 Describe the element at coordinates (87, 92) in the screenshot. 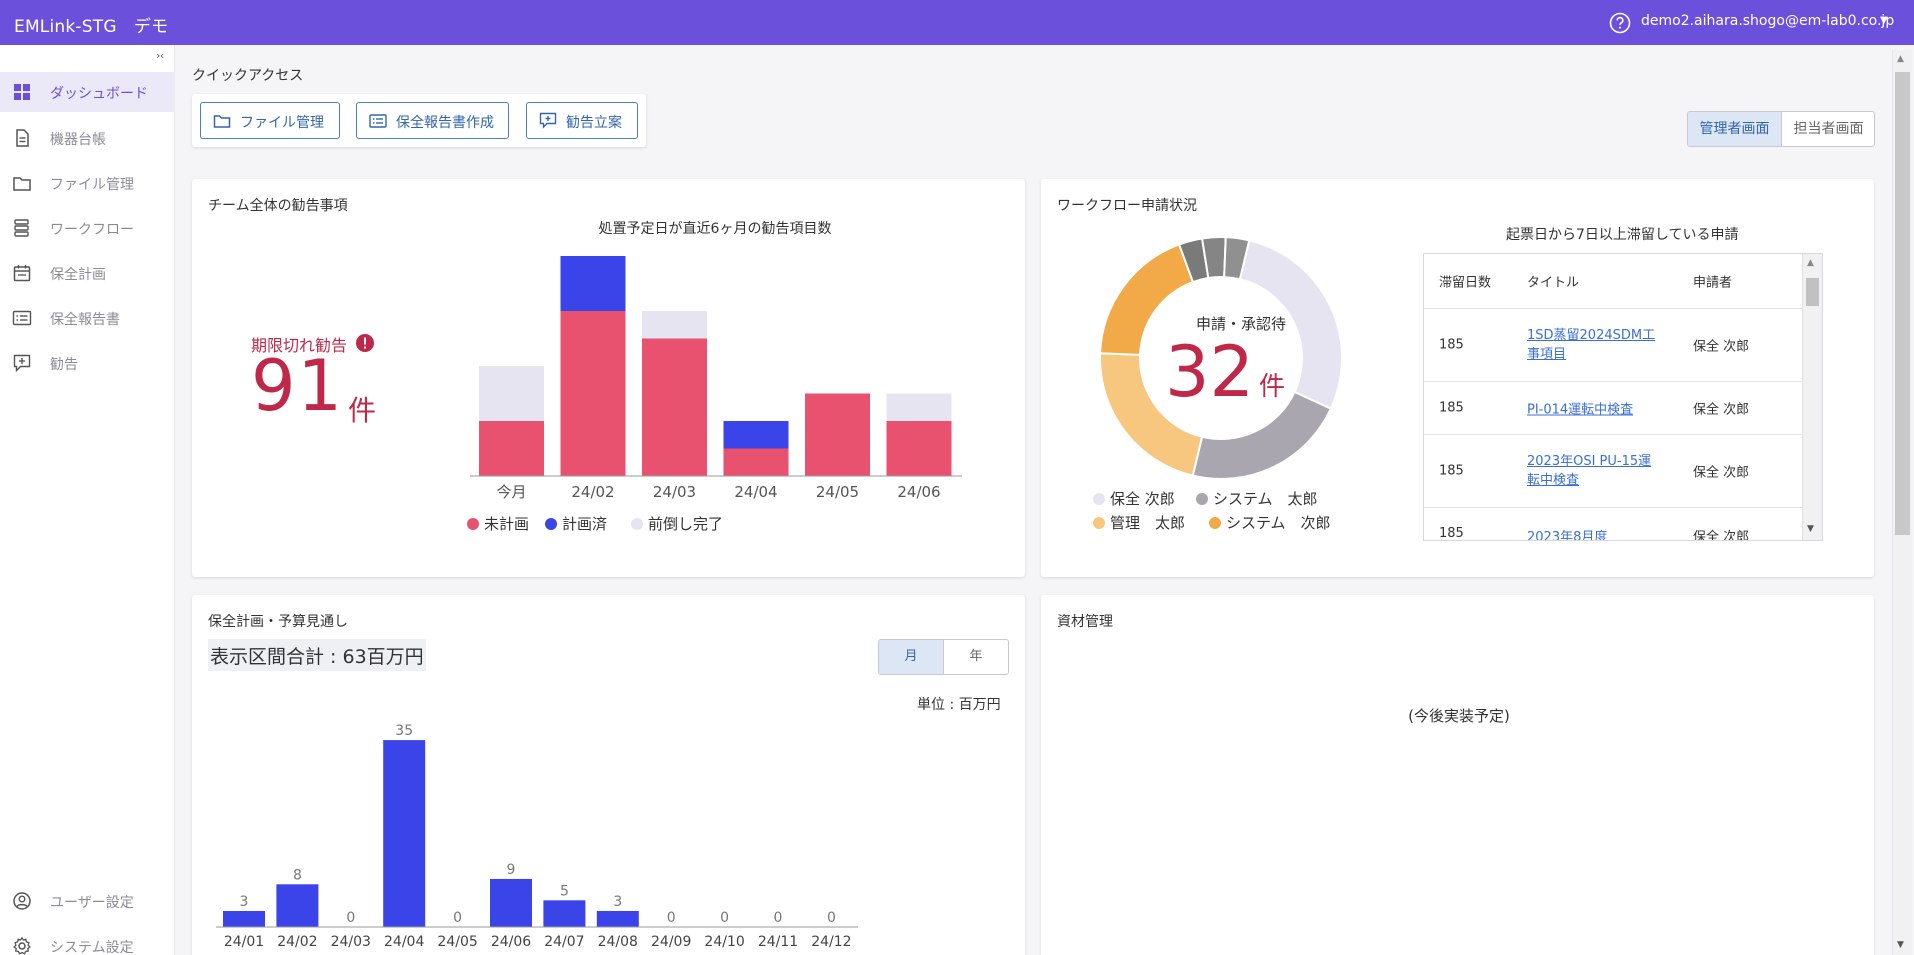

I see `sidebar-item-dashboard: ダッシュボード` at that location.